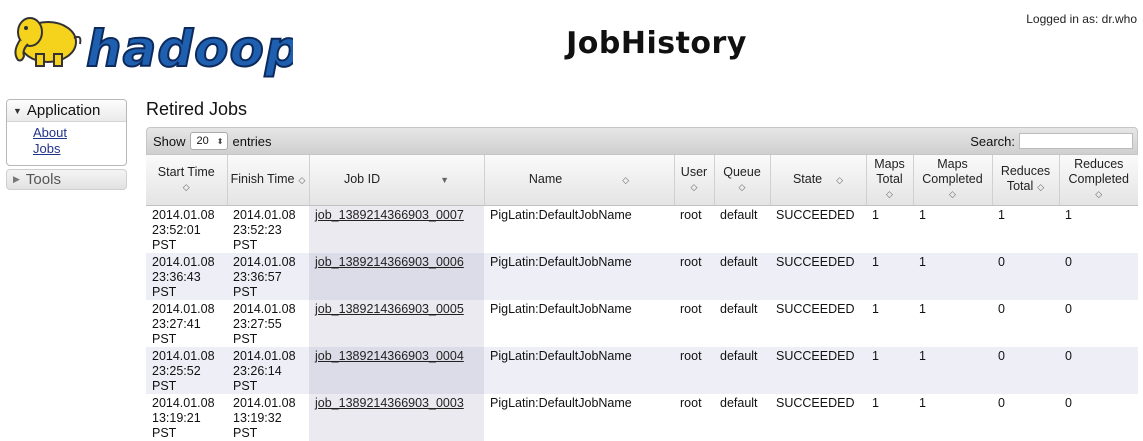 The height and width of the screenshot is (441, 1143). Describe the element at coordinates (257, 229) in the screenshot. I see `finish-time-cell-part: 23:52:23` at that location.